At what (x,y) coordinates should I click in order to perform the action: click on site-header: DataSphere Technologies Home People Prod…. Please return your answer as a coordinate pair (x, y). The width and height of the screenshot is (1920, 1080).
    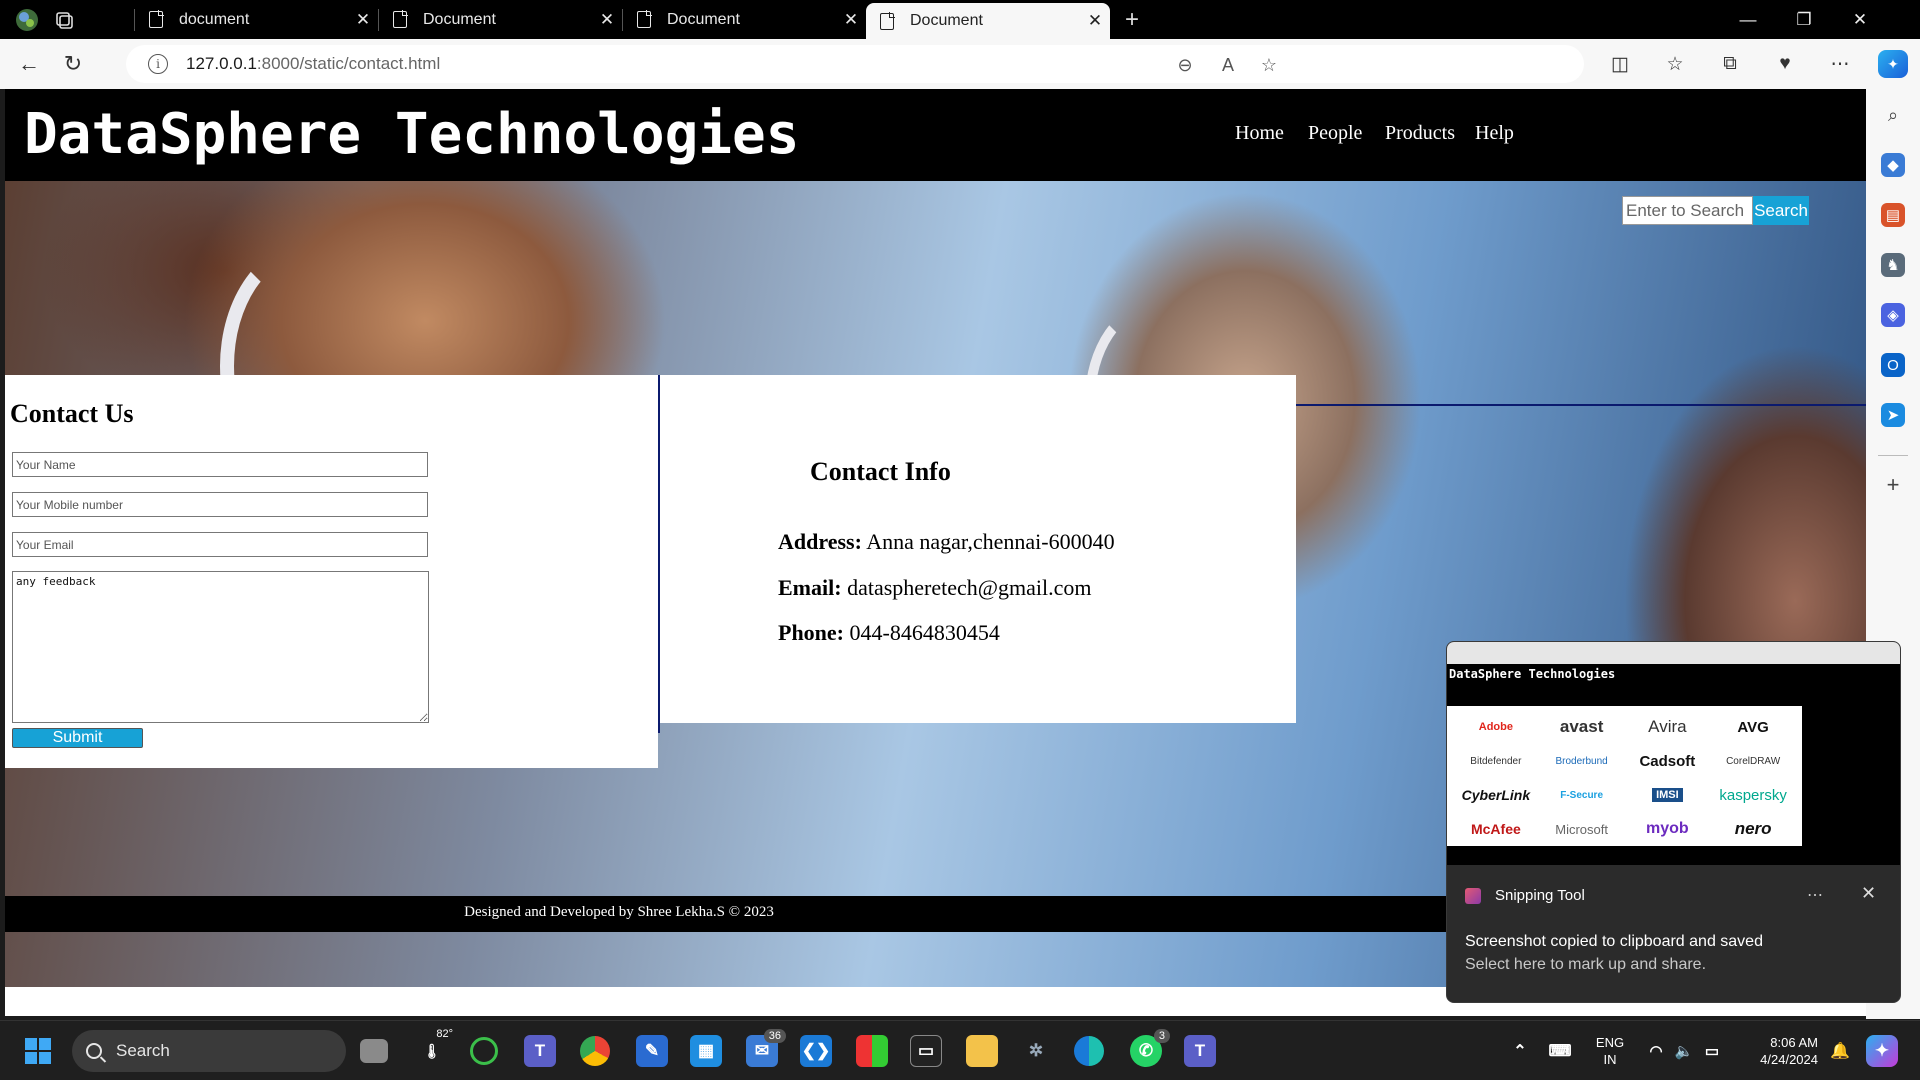
    Looking at the image, I should click on (935, 135).